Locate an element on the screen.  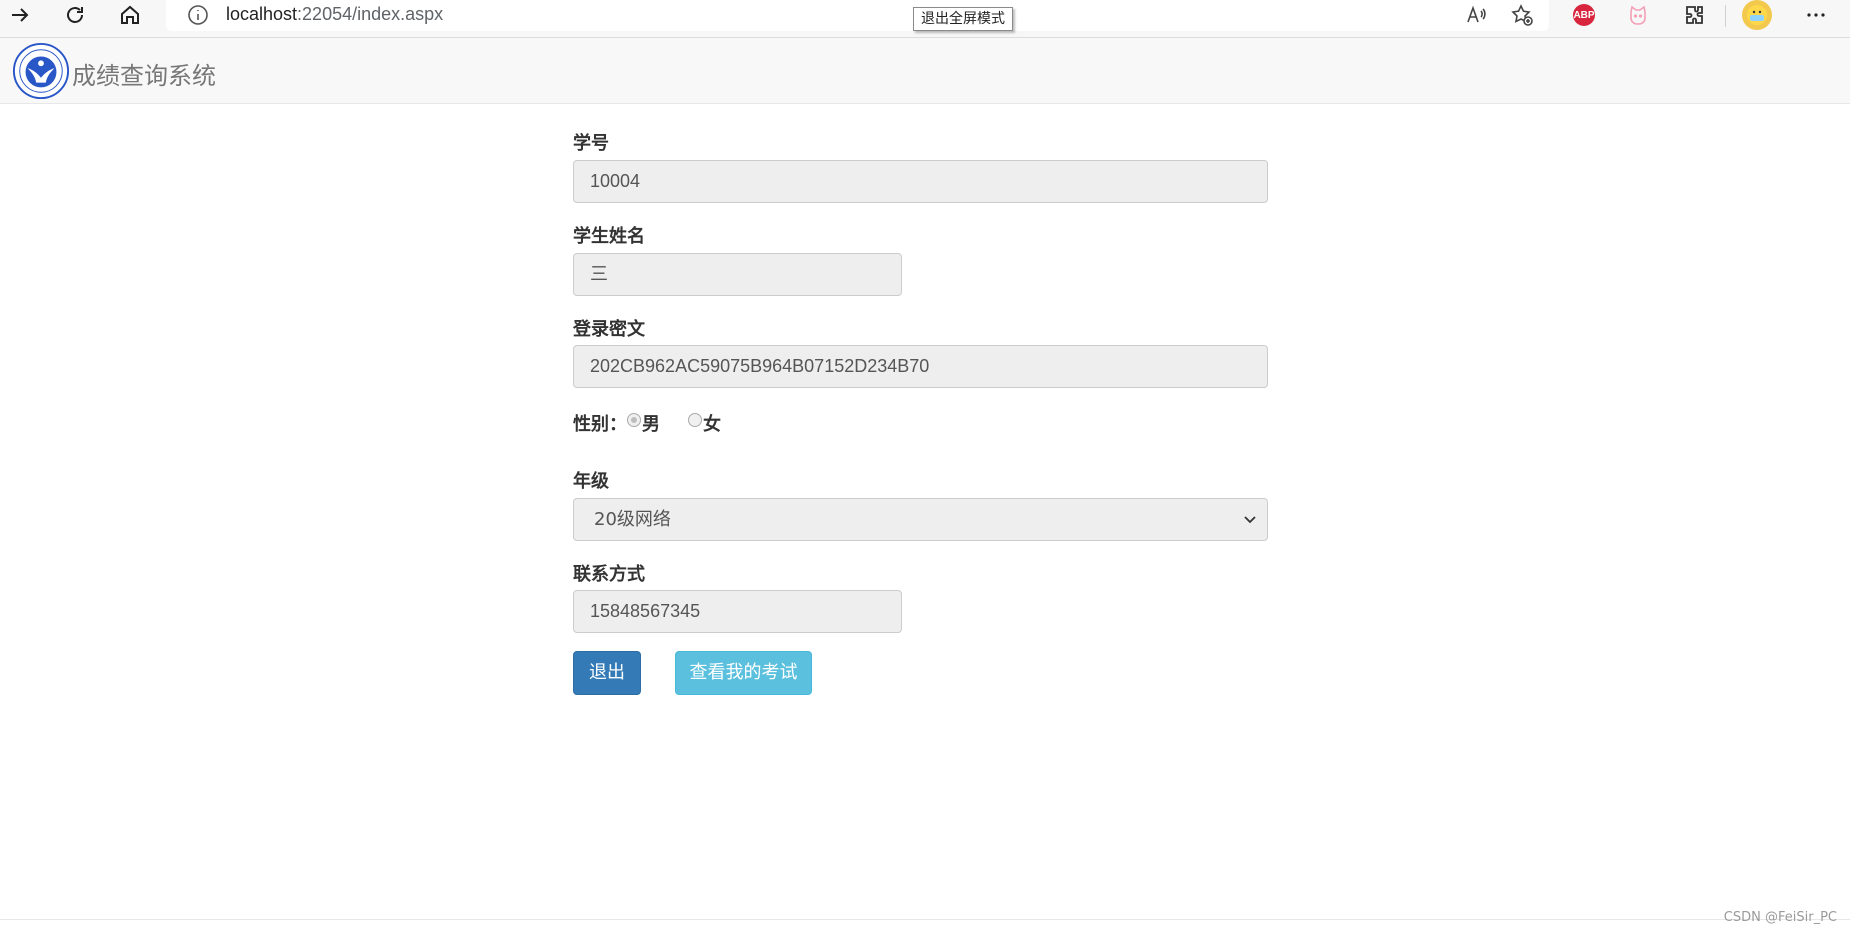
brand-title: 成绩查询系统 is located at coordinates (144, 73).